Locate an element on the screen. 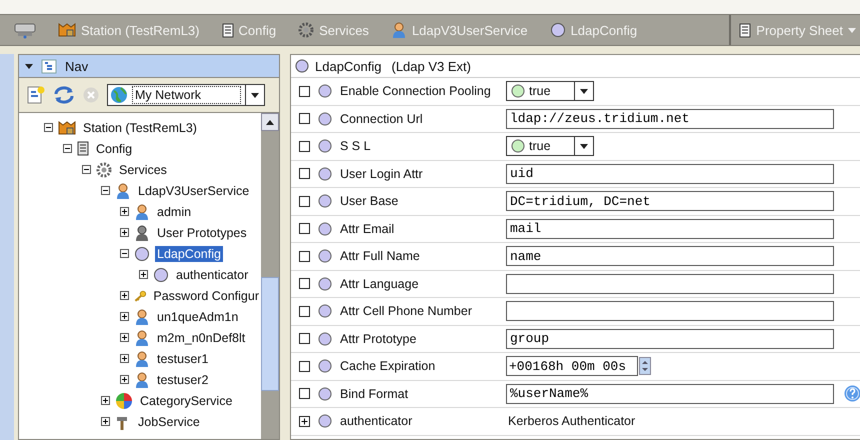 This screenshot has width=860, height=440. refresh-icon is located at coordinates (64, 95).